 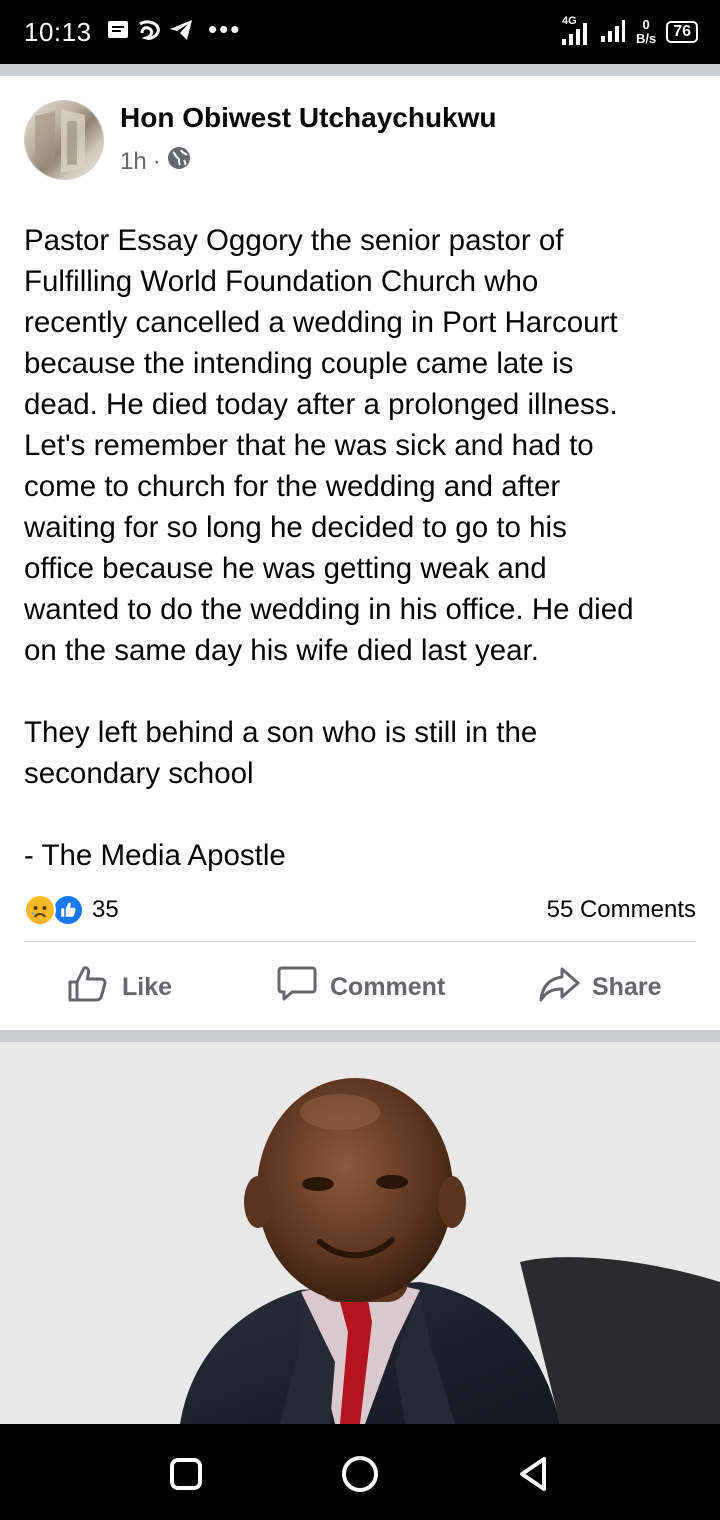 I want to click on post-paragraph-3: - The Media Apostle, so click(x=155, y=855).